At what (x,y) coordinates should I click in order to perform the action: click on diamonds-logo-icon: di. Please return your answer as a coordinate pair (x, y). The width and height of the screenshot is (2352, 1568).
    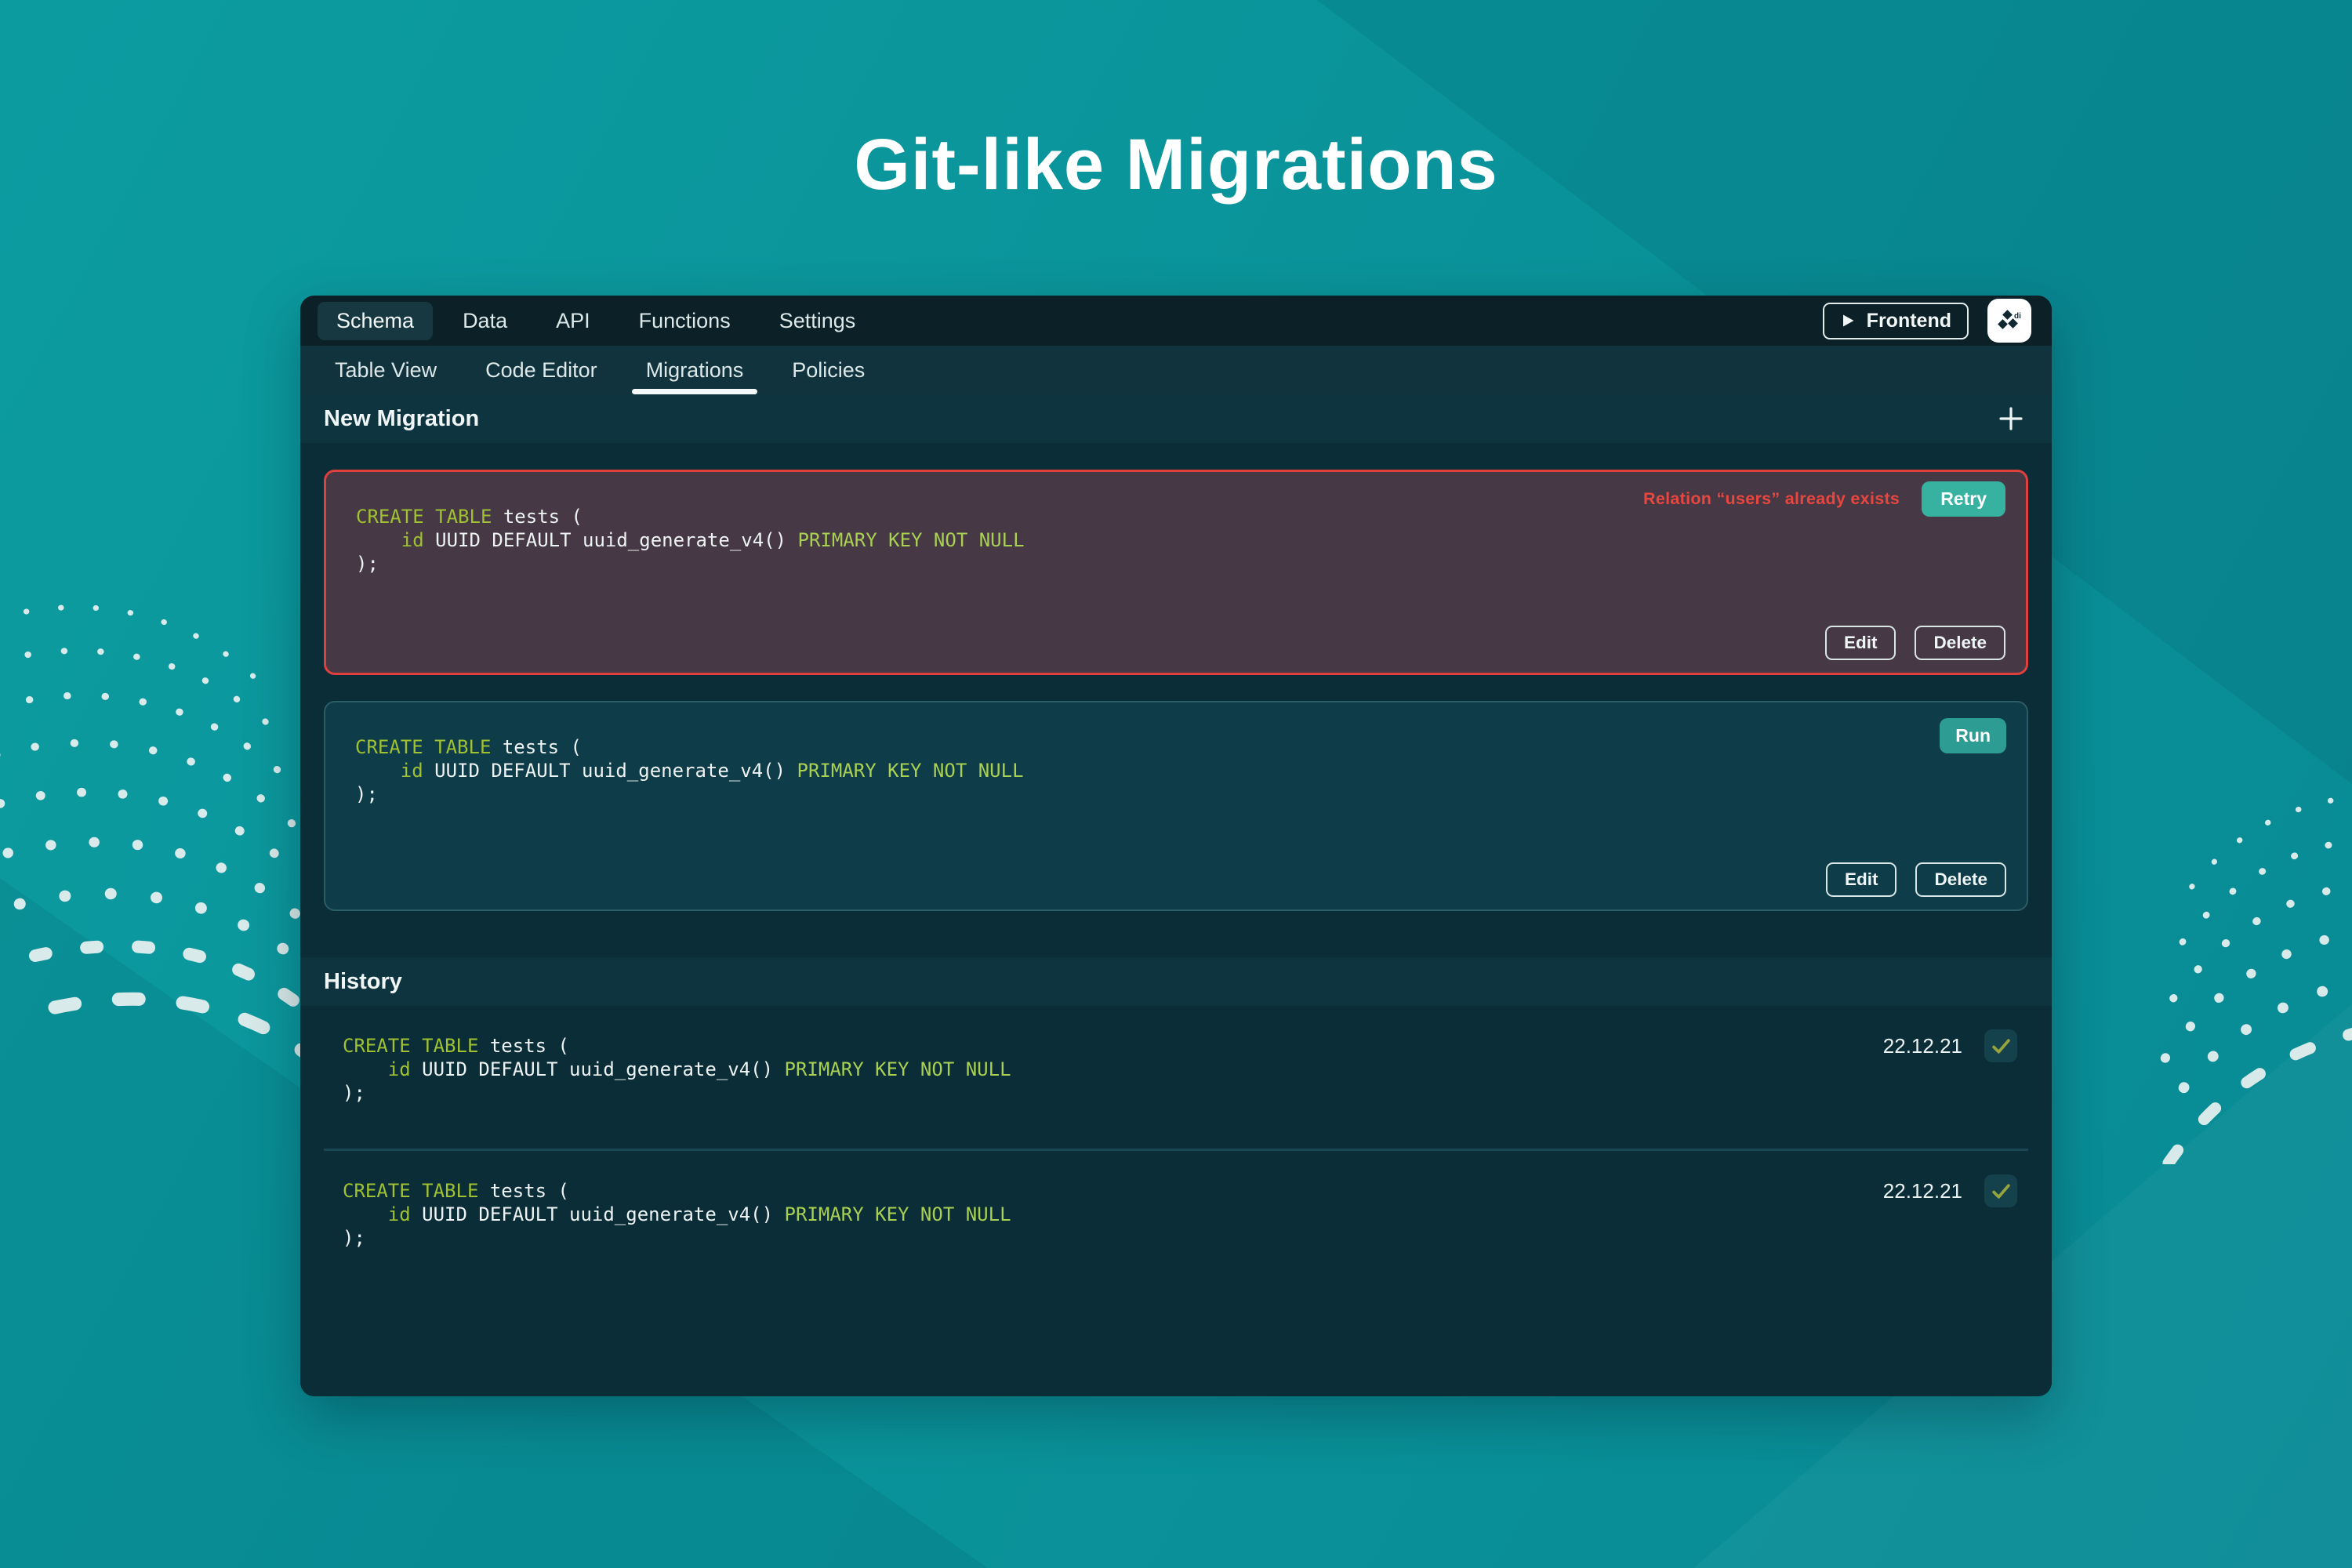
    Looking at the image, I should click on (2010, 319).